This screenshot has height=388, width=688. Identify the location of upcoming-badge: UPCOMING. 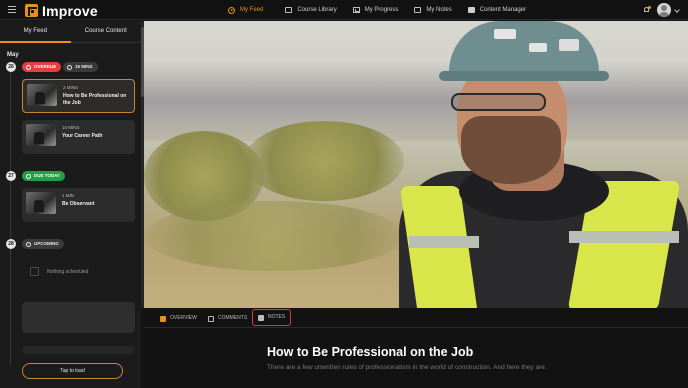
(43, 244).